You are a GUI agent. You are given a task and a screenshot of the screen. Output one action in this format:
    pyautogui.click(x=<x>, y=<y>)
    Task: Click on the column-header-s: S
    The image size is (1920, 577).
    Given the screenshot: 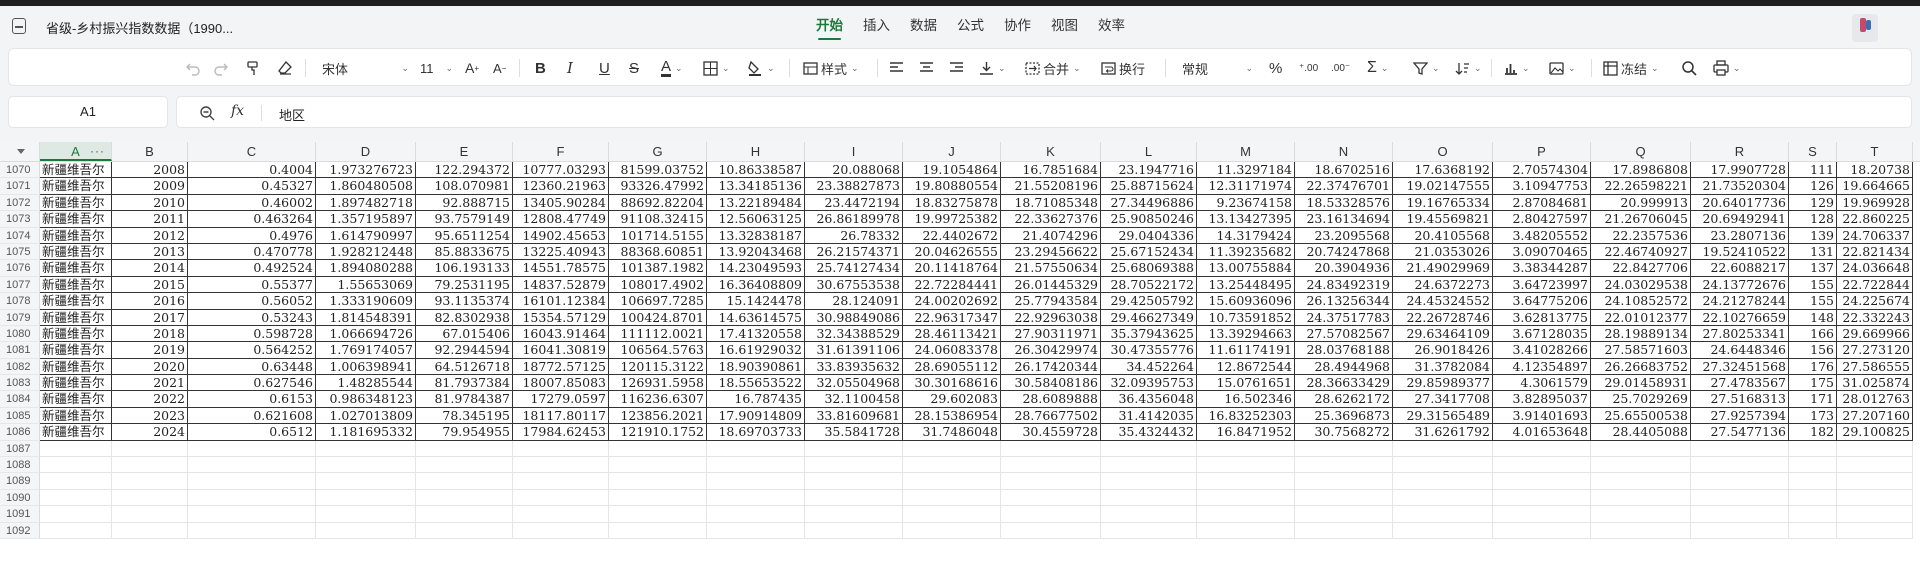 What is the action you would take?
    pyautogui.click(x=1813, y=151)
    